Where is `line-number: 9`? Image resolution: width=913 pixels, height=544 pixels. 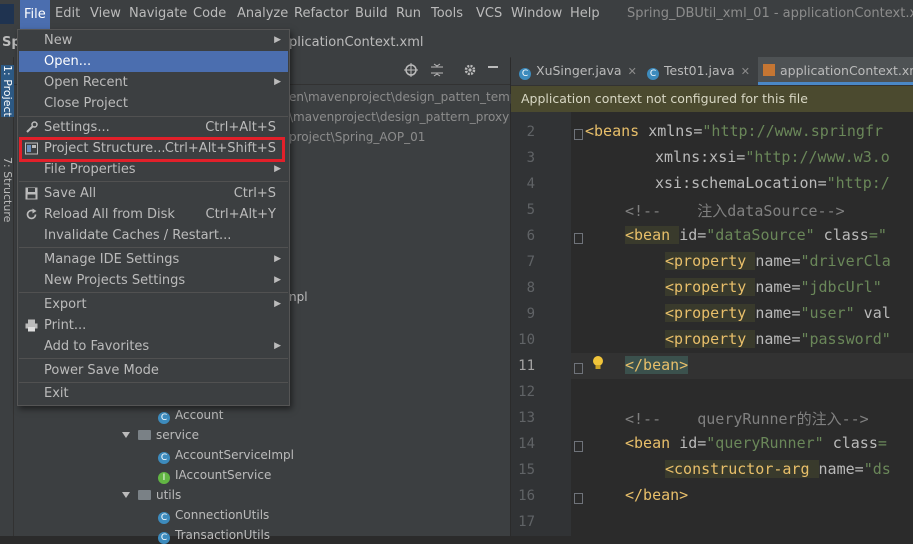 line-number: 9 is located at coordinates (530, 314).